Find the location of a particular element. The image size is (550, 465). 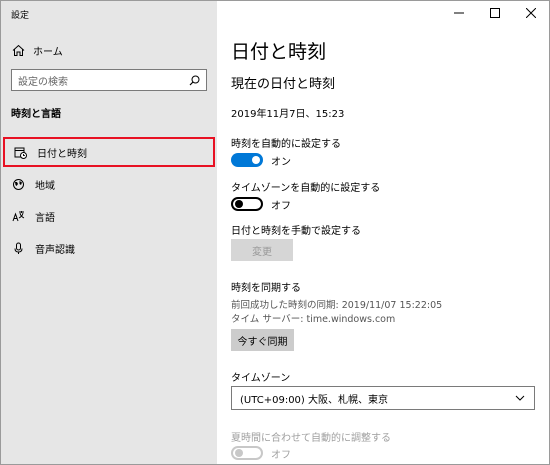

home-link: ホーム is located at coordinates (37, 50).